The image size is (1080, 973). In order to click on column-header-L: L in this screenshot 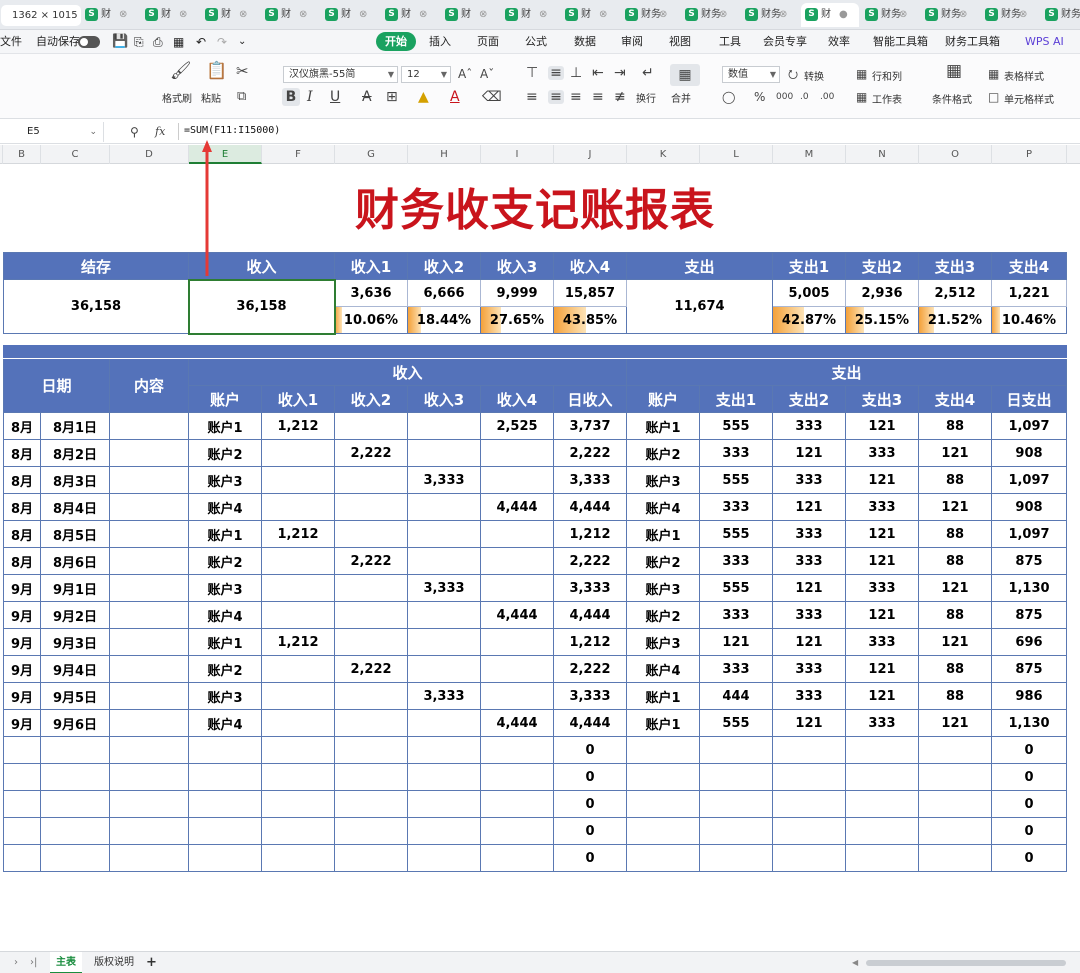, I will do `click(736, 154)`.